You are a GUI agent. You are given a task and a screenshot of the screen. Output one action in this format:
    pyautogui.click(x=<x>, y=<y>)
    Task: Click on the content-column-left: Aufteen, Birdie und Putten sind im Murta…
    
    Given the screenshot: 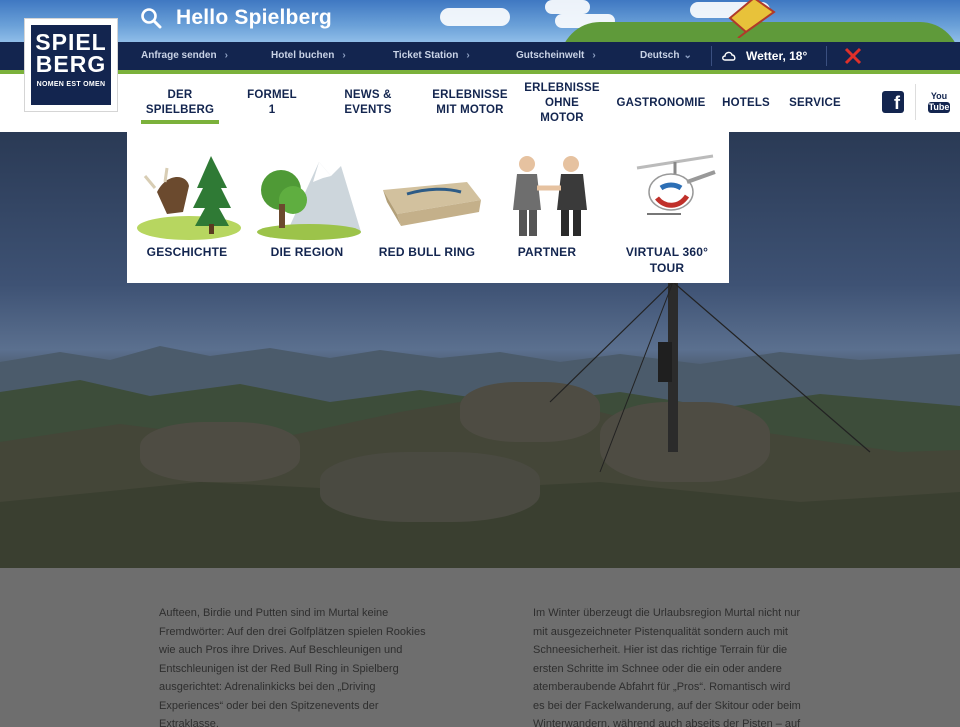 What is the action you would take?
    pyautogui.click(x=292, y=667)
    